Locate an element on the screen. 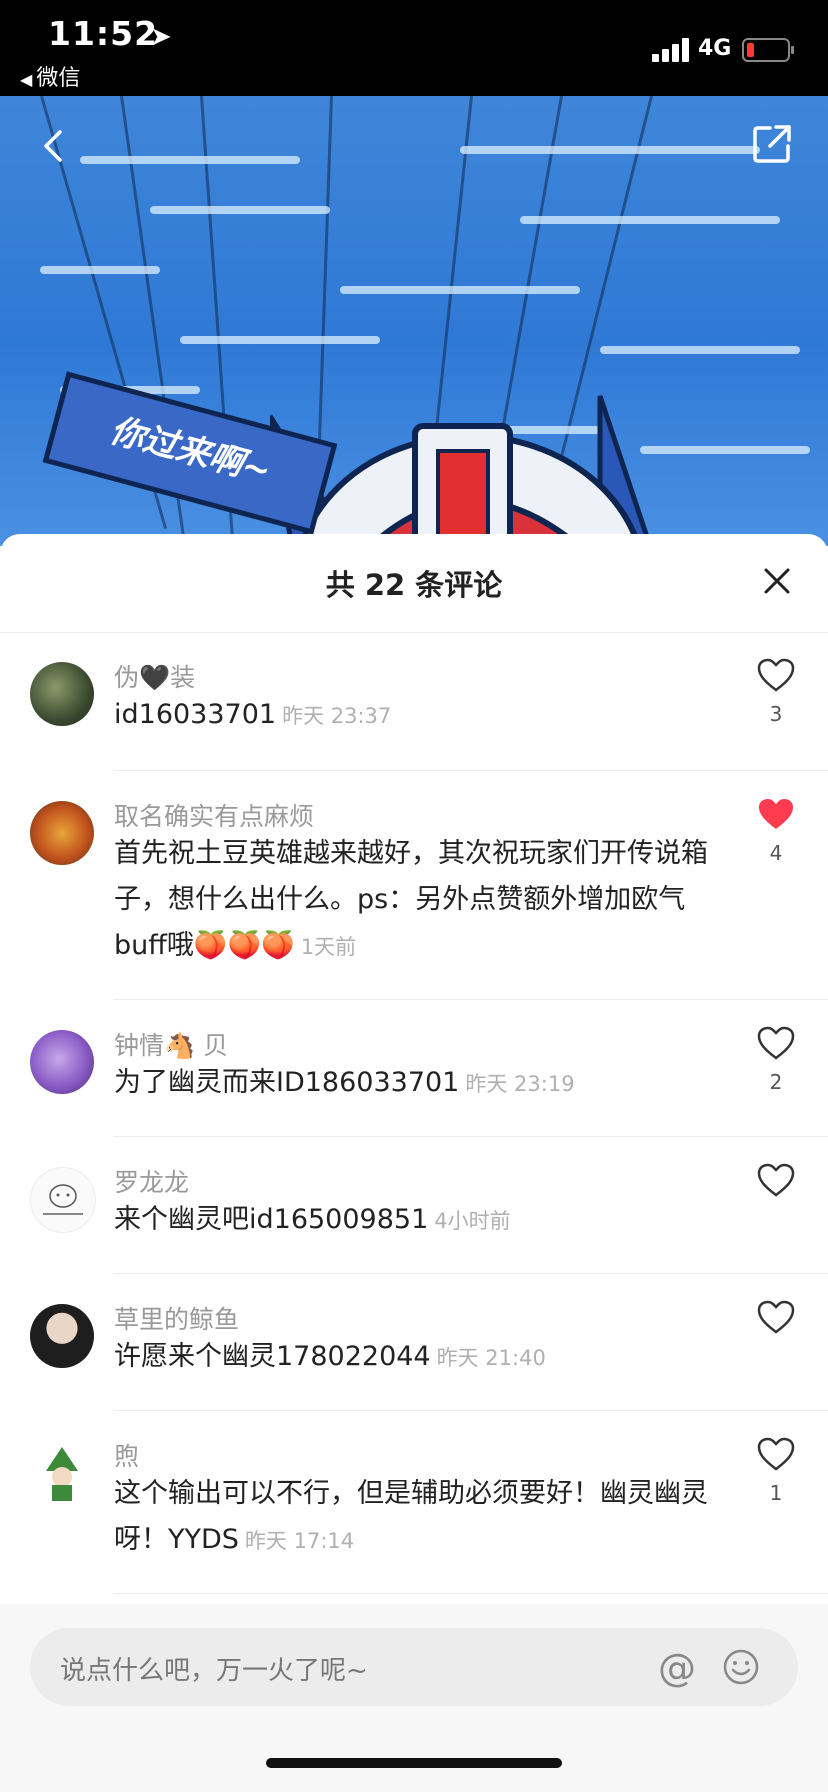  comment-input: 说点什么吧，万一火了呢~ @ is located at coordinates (414, 1667).